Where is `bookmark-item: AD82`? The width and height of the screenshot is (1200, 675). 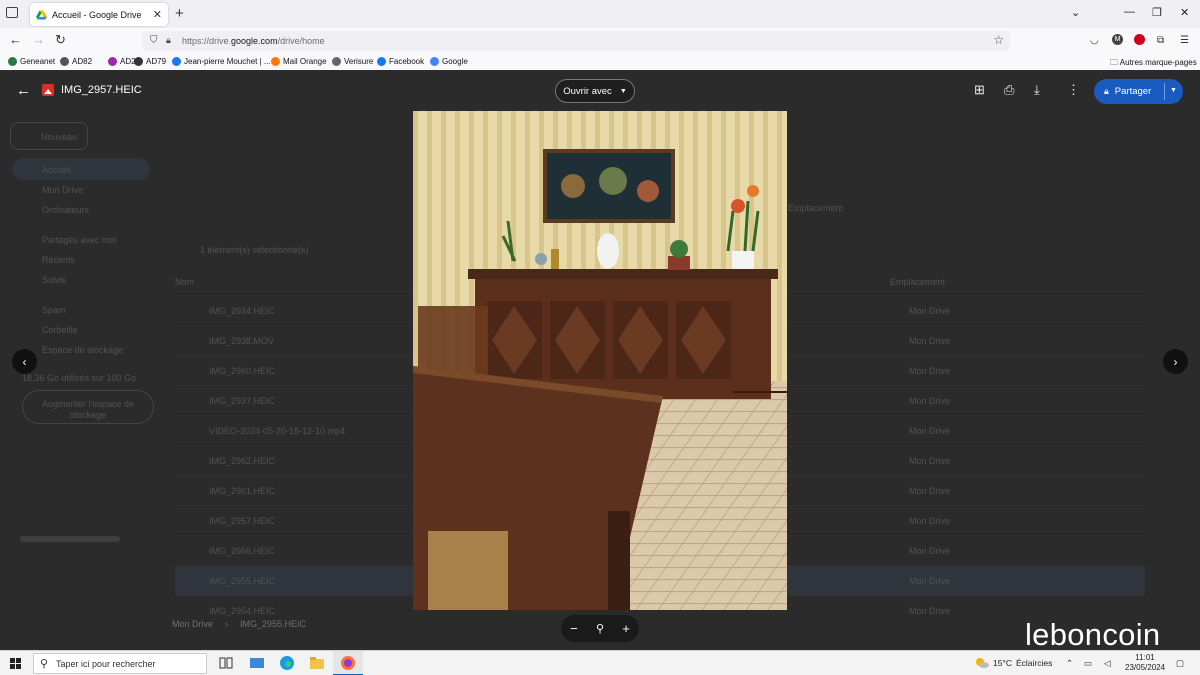
bookmark-item: AD82 is located at coordinates (76, 61).